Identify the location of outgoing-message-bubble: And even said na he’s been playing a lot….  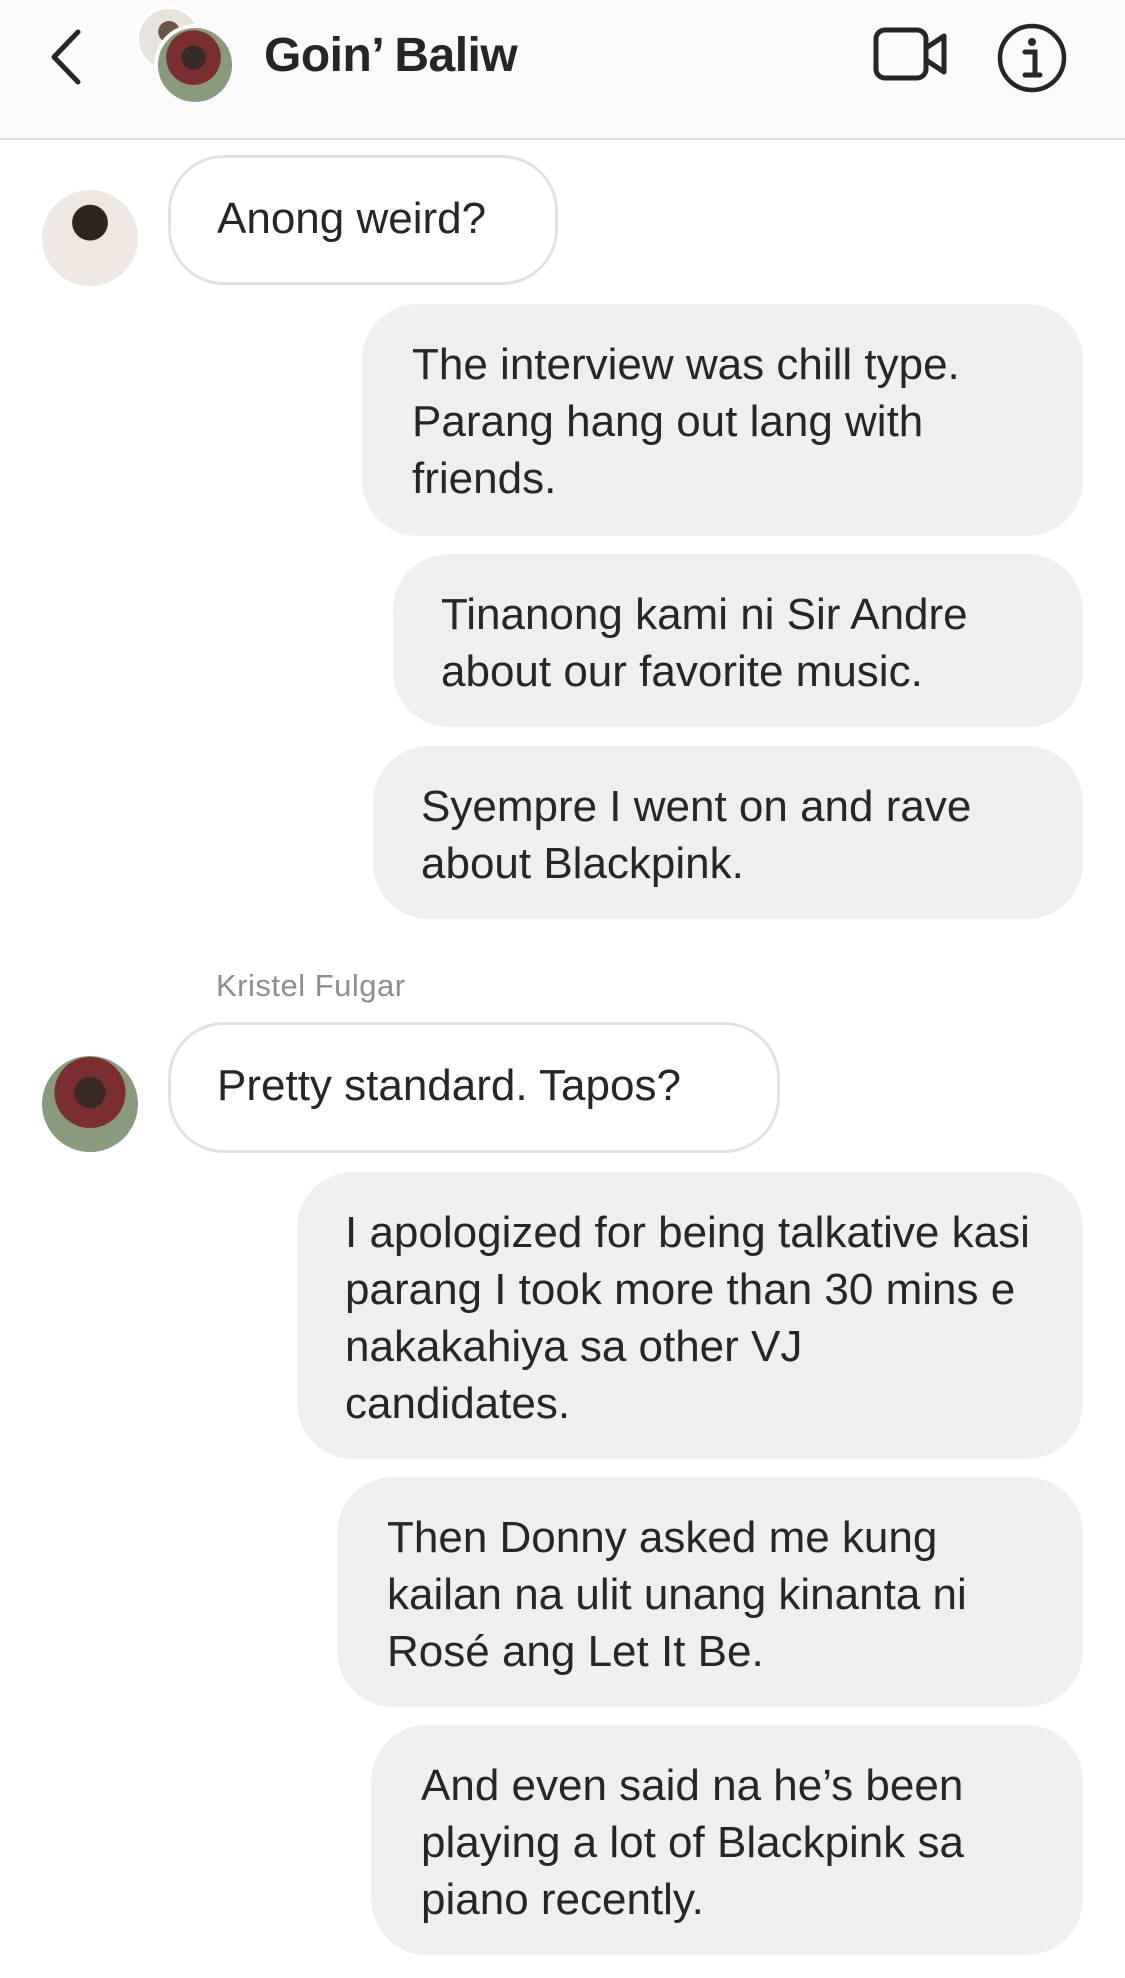
(727, 1840).